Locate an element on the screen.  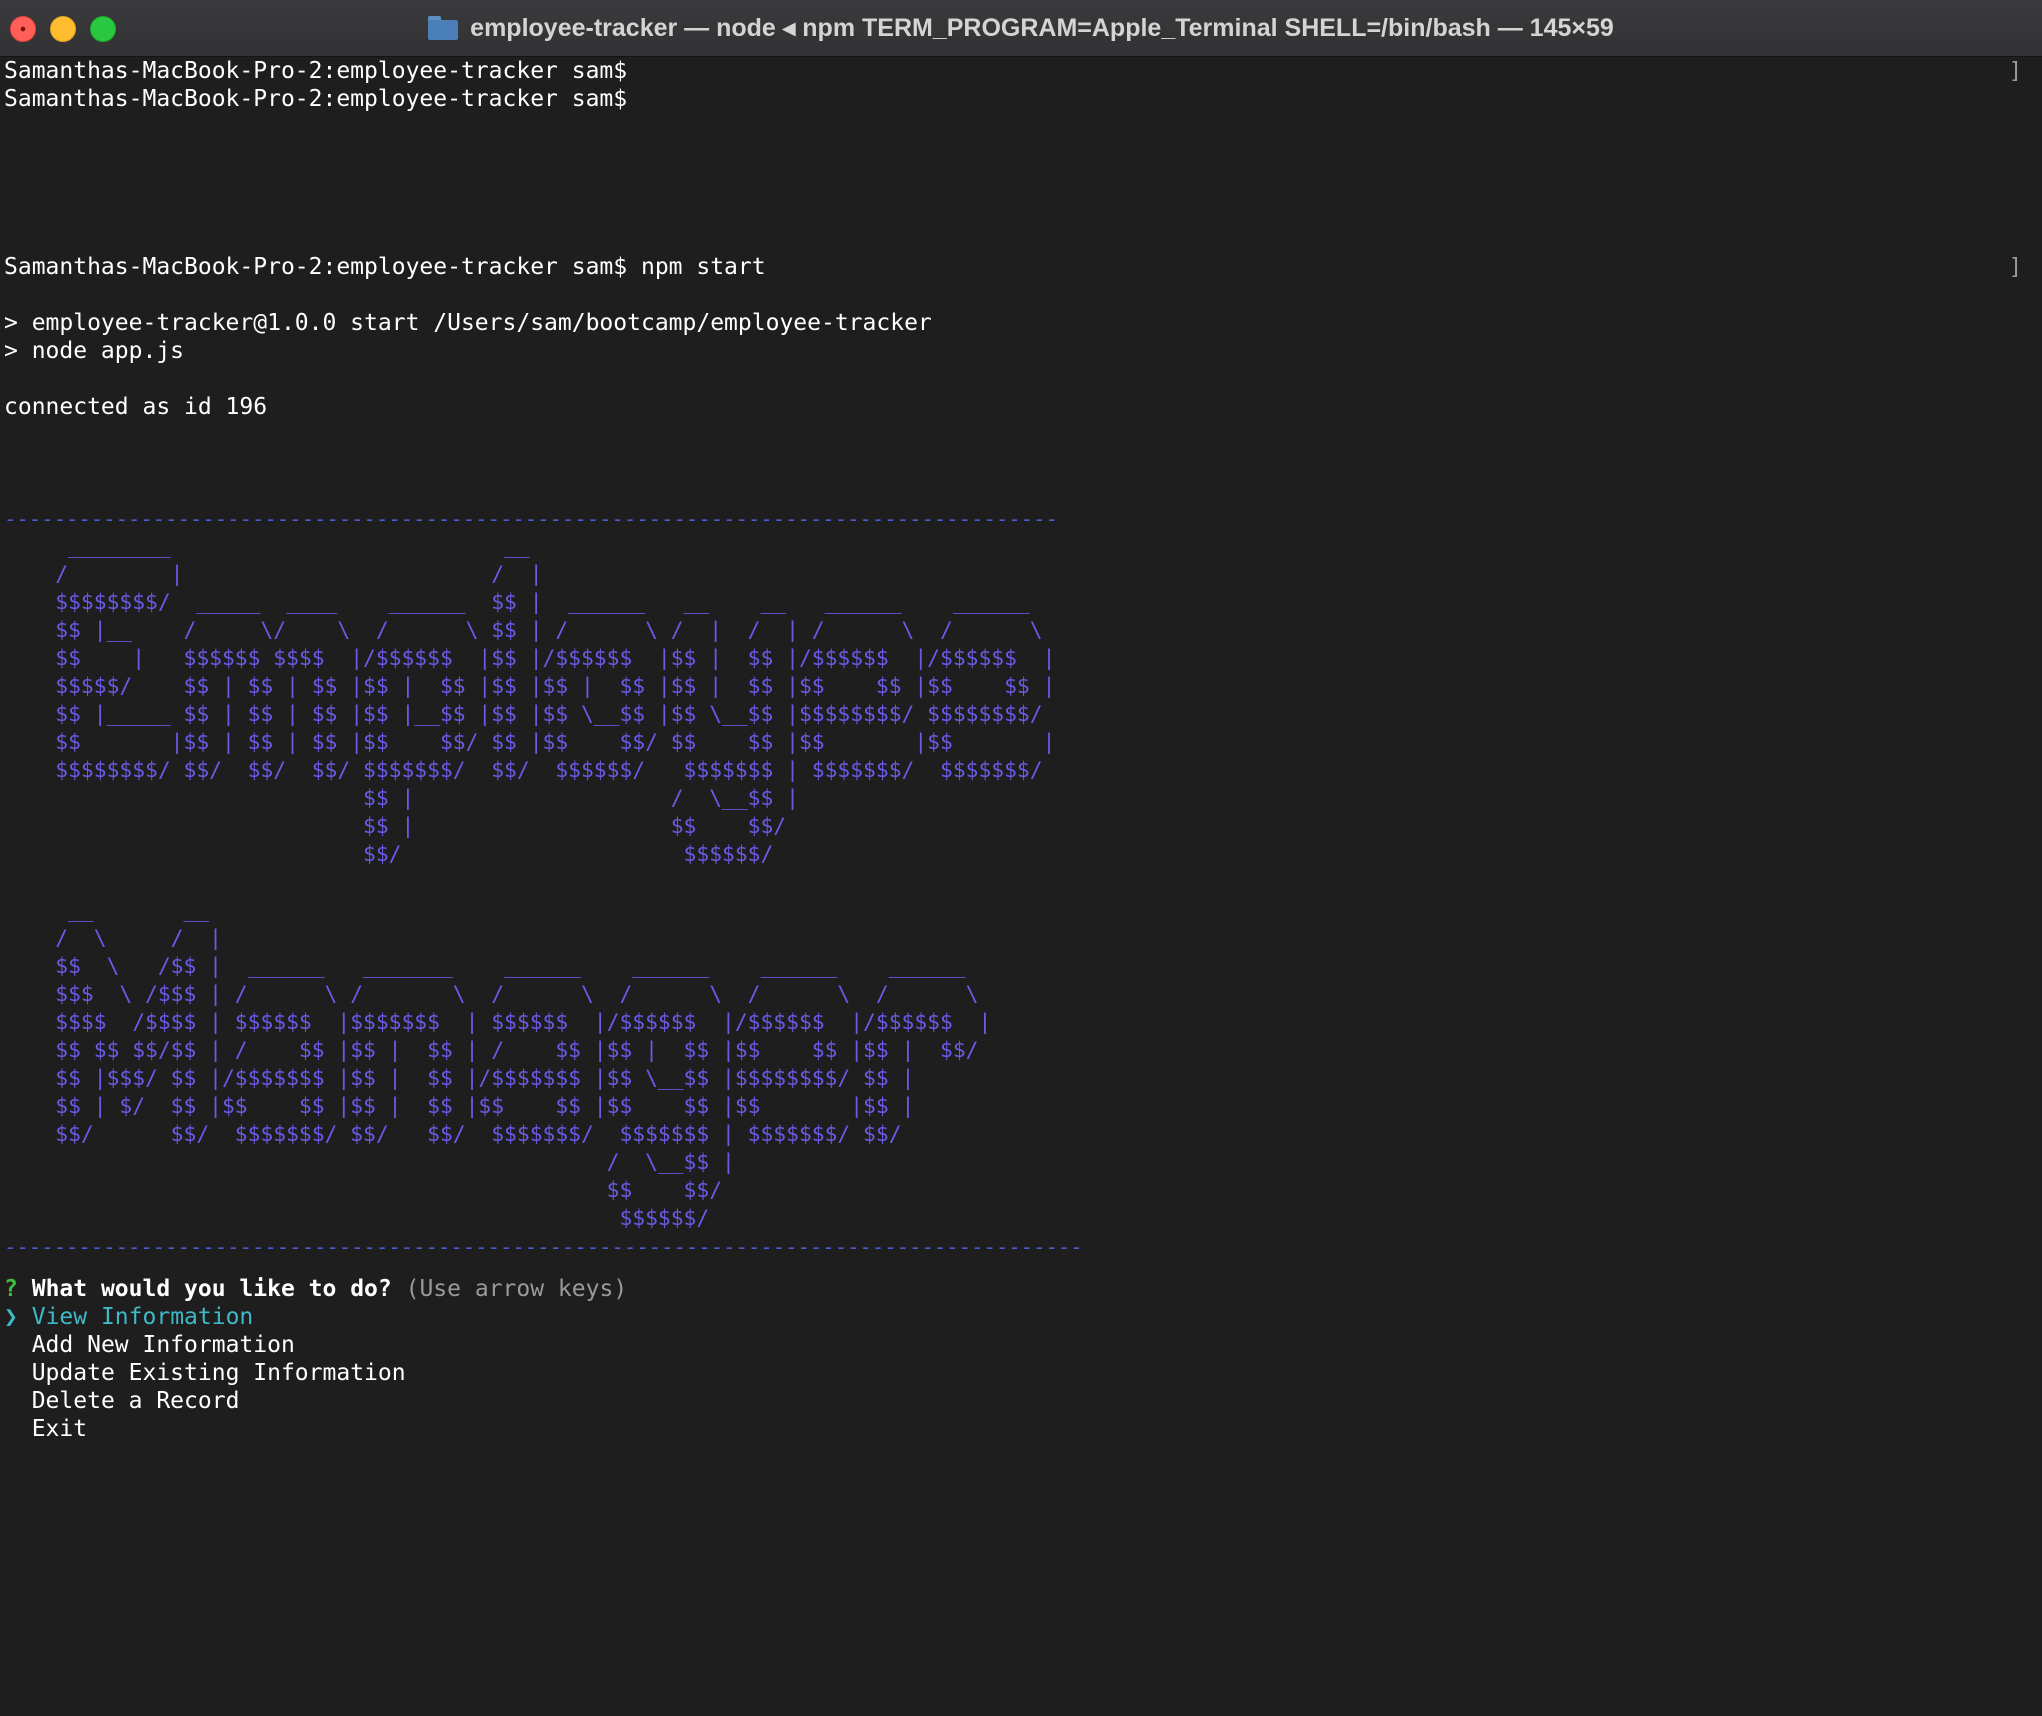
banner-art-line: $$ | $$ $$/ is located at coordinates (395, 826).